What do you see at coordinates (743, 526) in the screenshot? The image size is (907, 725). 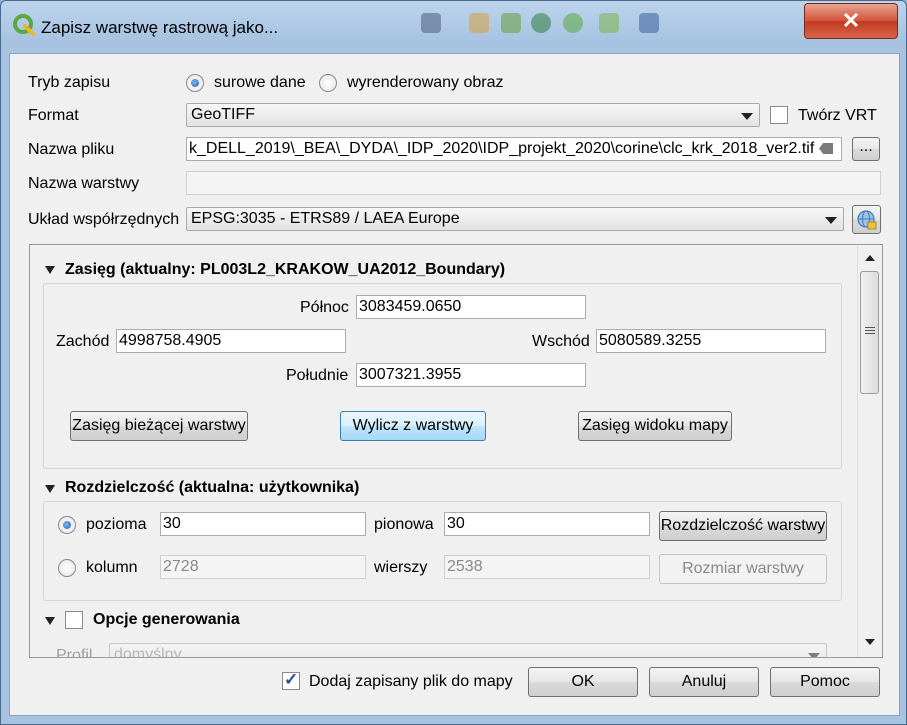 I see `layer-resolution-button: Rozdzielczość warstwy` at bounding box center [743, 526].